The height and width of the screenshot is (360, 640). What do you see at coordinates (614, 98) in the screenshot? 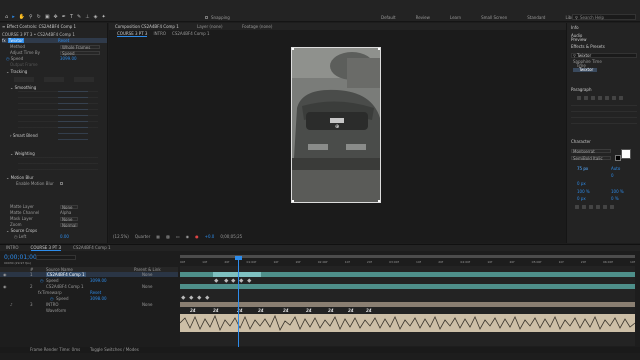
I see `justify-right-icon` at bounding box center [614, 98].